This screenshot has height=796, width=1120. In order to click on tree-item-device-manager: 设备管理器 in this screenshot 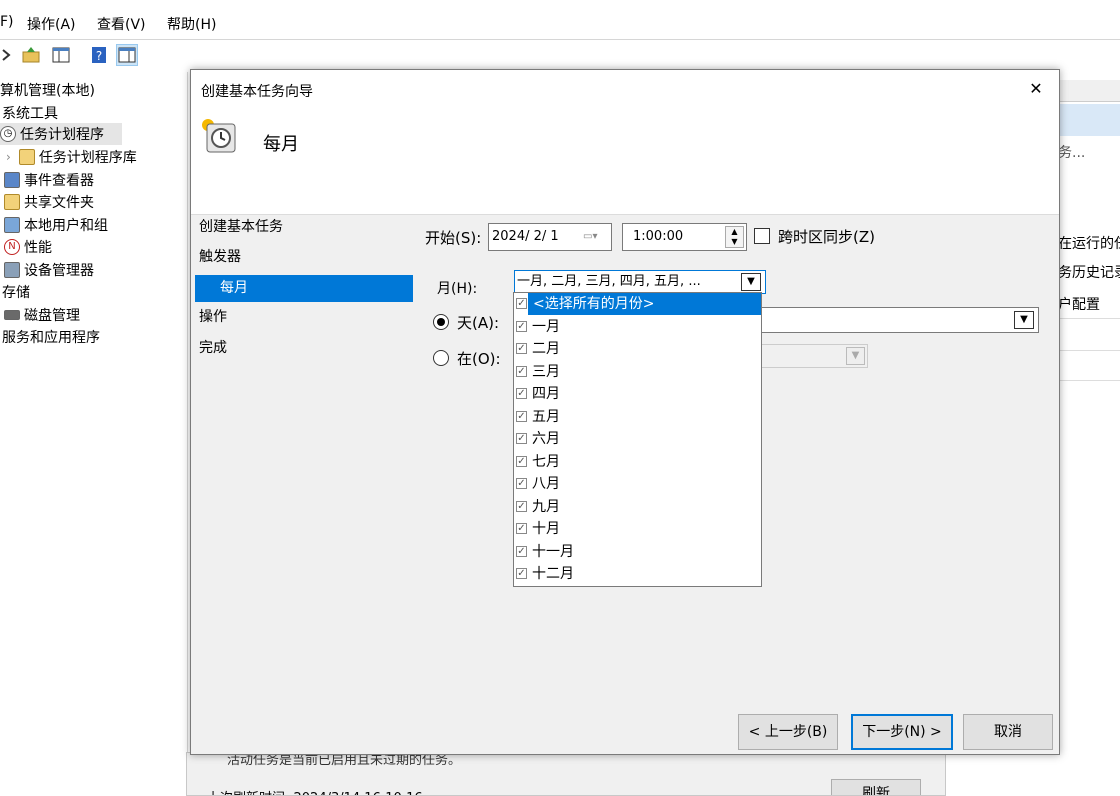, I will do `click(49, 270)`.